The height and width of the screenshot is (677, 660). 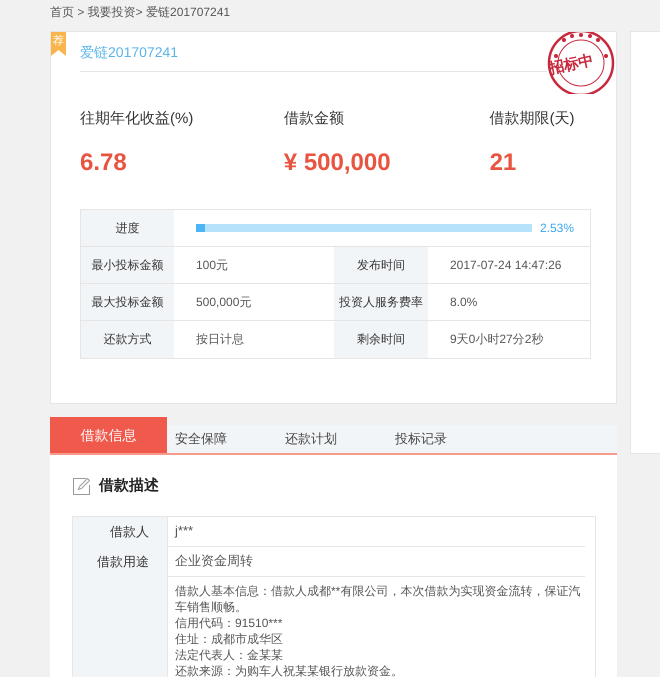 What do you see at coordinates (378, 598) in the screenshot?
I see `description-text: 借款人基本信息：借款人成都**有限公司，本次借款为实现资金流转，保证汽车销售顺畅。` at bounding box center [378, 598].